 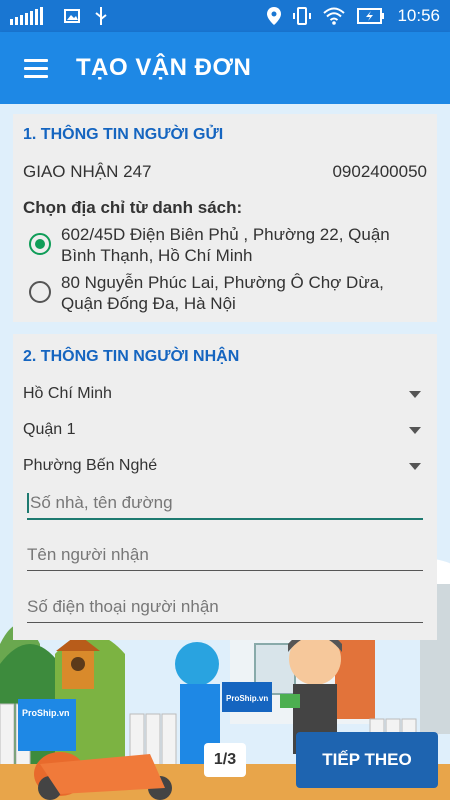 I want to click on city-select: Hồ Chí Minh, so click(x=225, y=394).